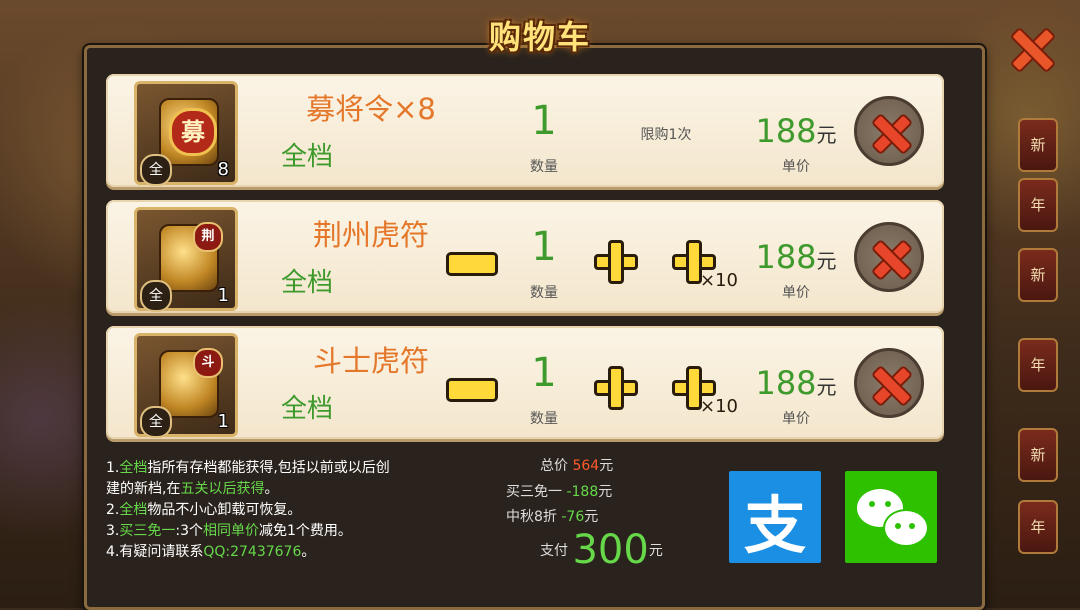 This screenshot has width=1080, height=610. I want to click on item-thumbnail: 募全 8, so click(186, 133).